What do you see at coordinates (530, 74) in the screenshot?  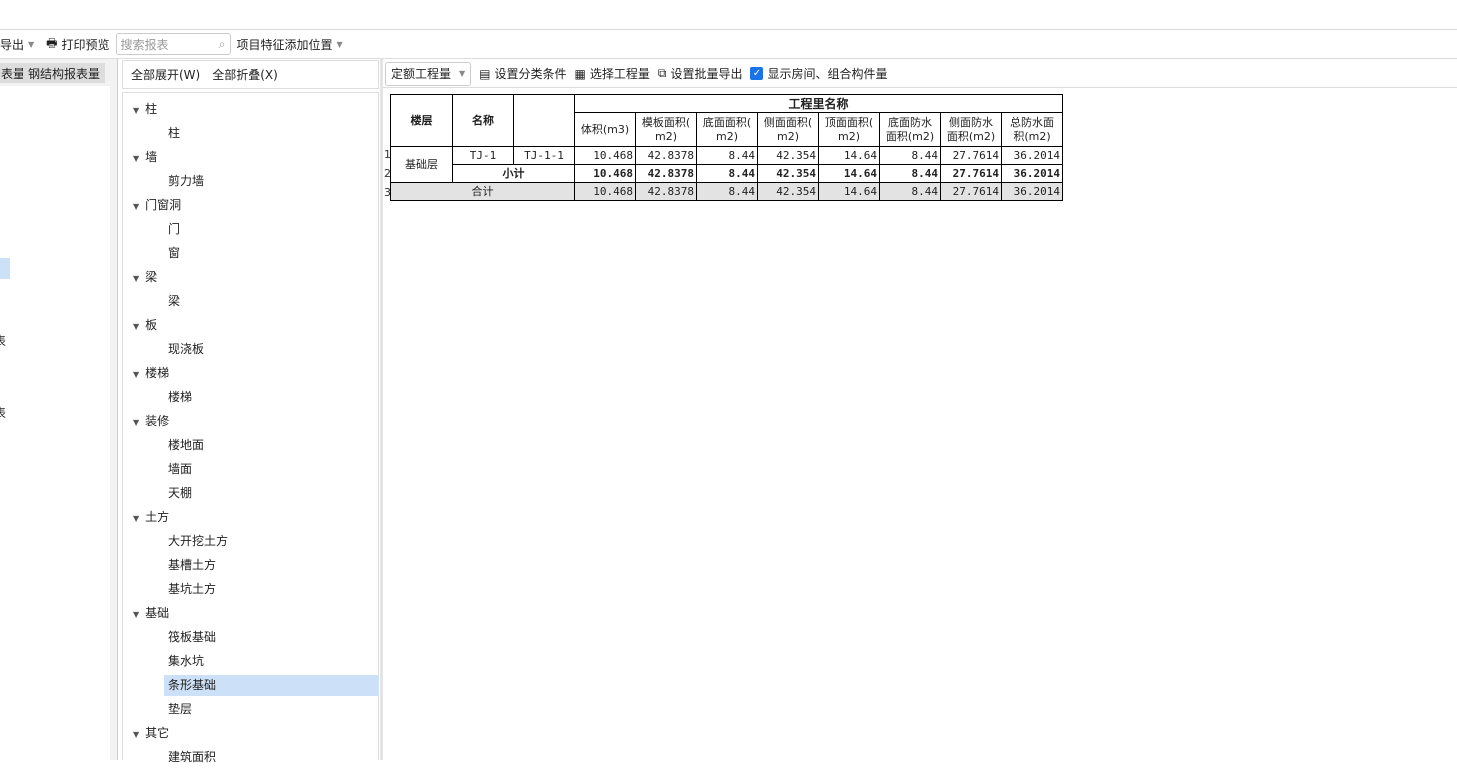 I see `set-category-label: 设置分类条件` at bounding box center [530, 74].